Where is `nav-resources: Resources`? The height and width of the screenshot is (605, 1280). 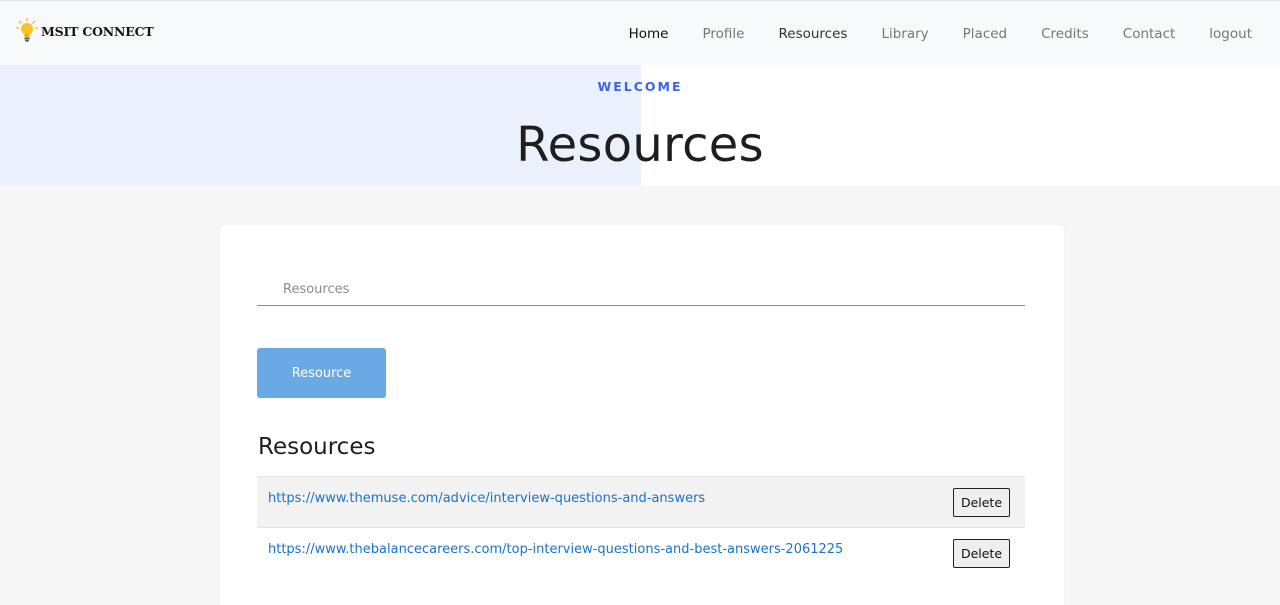
nav-resources: Resources is located at coordinates (812, 34).